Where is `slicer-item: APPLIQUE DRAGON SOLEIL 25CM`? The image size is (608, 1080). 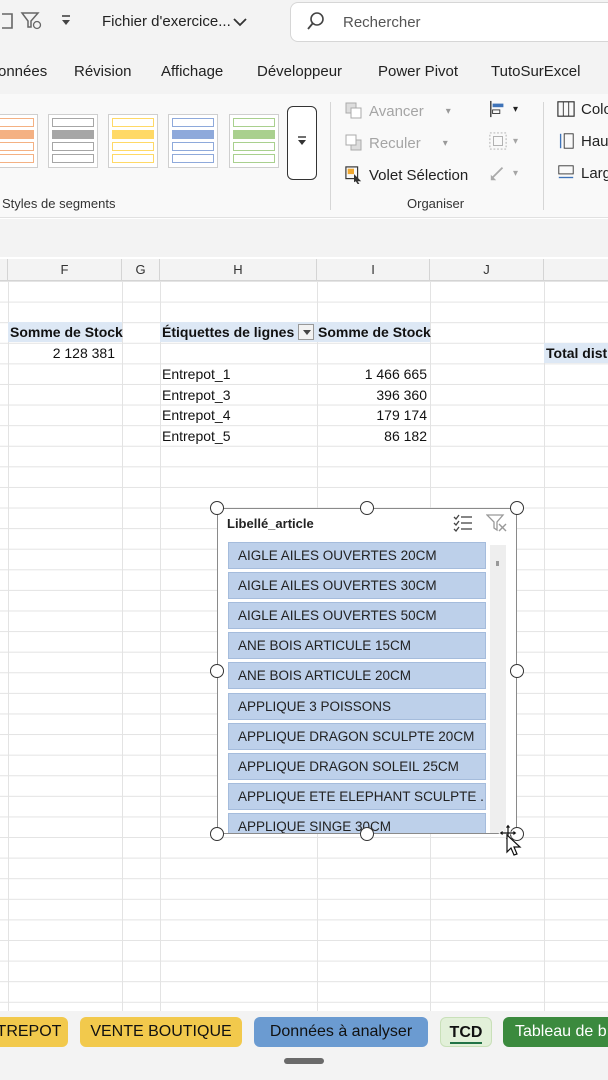 slicer-item: APPLIQUE DRAGON SOLEIL 25CM is located at coordinates (357, 766).